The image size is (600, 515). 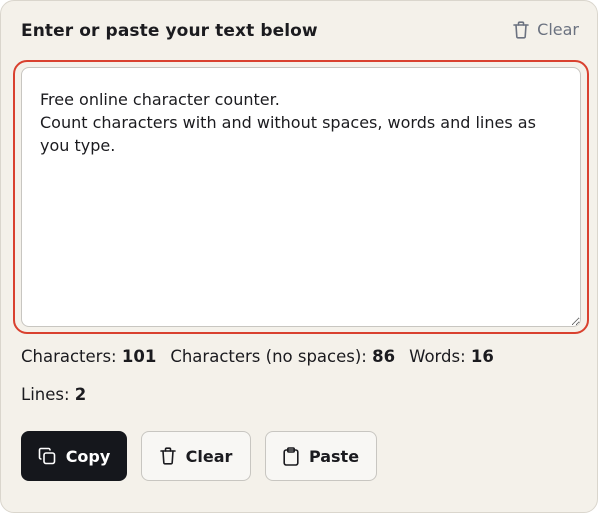 I want to click on copy-button: Copy, so click(x=74, y=456).